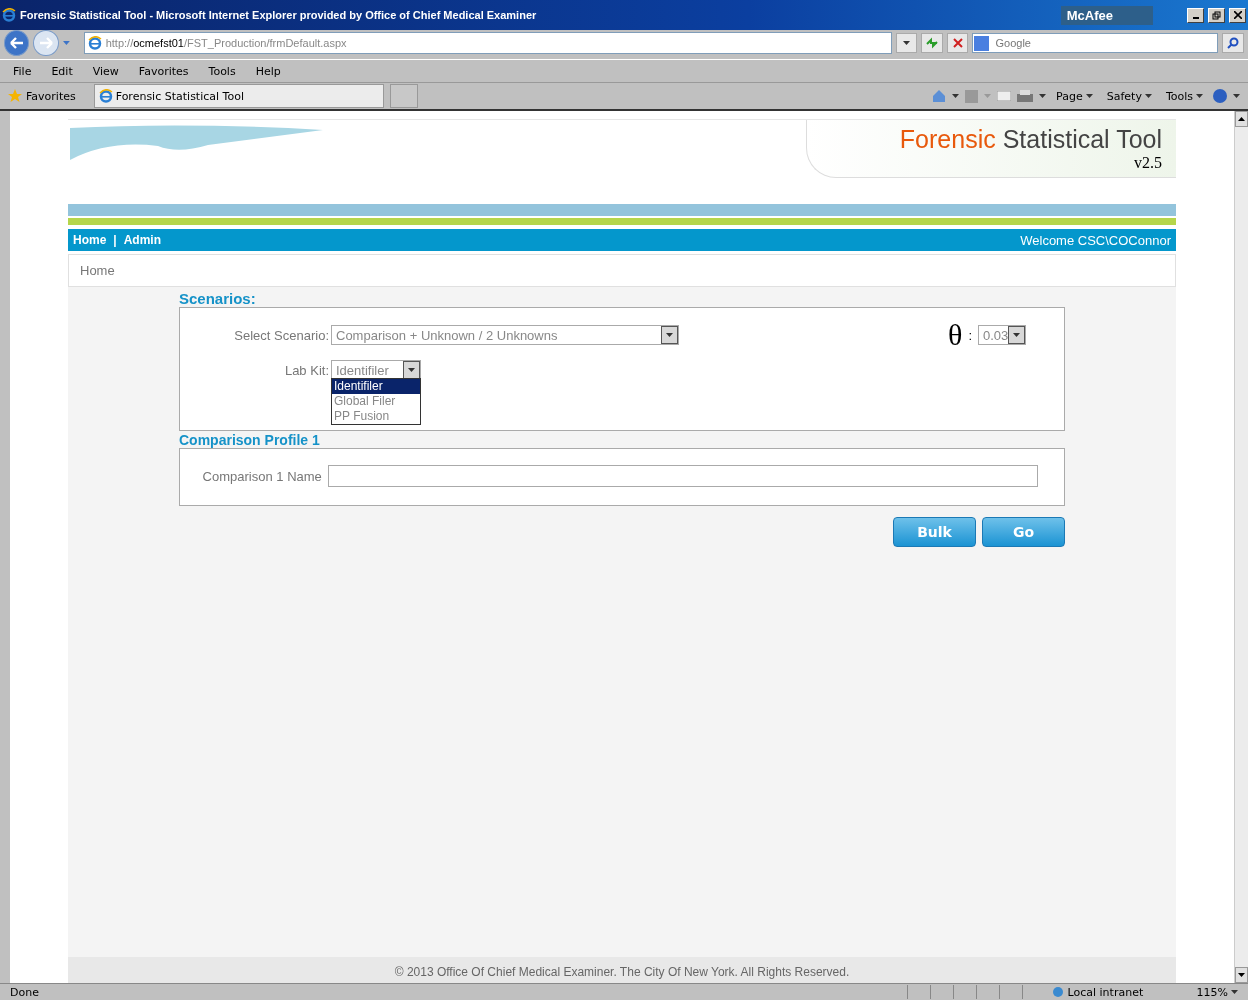 Image resolution: width=1248 pixels, height=1000 pixels. Describe the element at coordinates (1184, 96) in the screenshot. I see `command-menu: Tools` at that location.